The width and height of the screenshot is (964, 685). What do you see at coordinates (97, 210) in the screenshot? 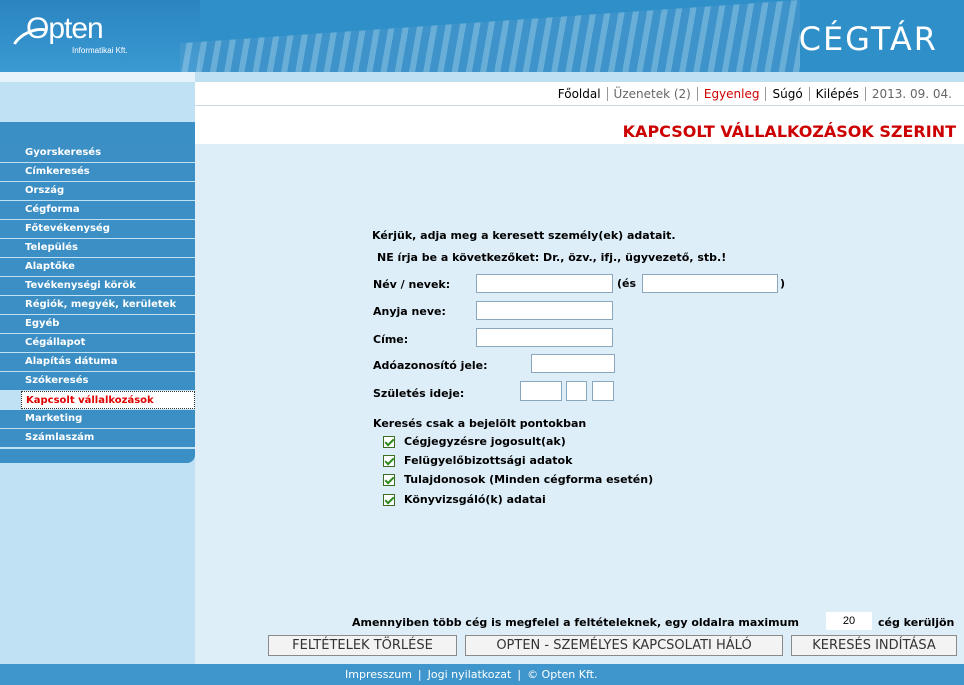
I see `sidebar-item-cegforma: Cégforma` at bounding box center [97, 210].